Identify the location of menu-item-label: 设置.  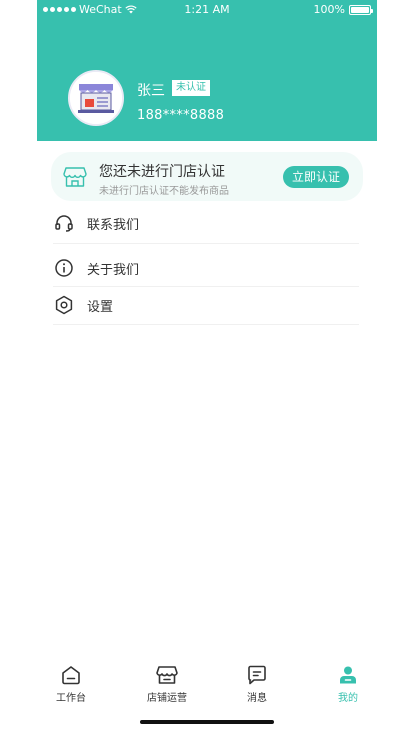
(100, 307).